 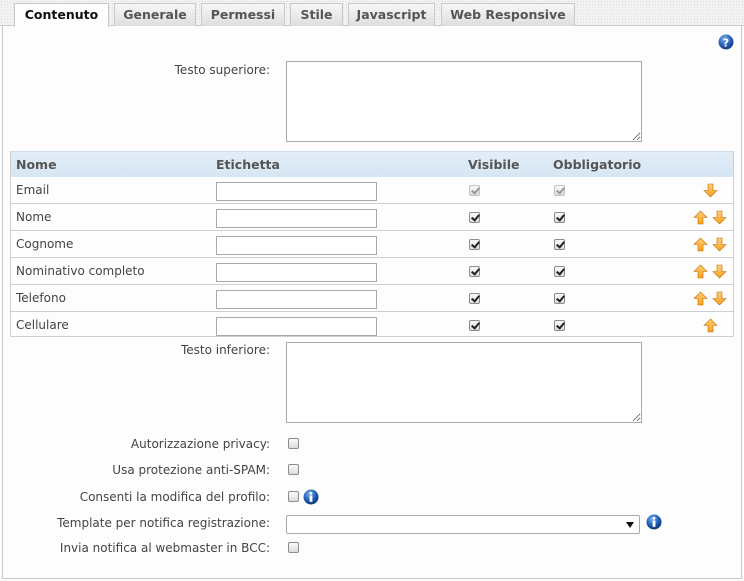 I want to click on help-icon: ?, so click(x=726, y=42).